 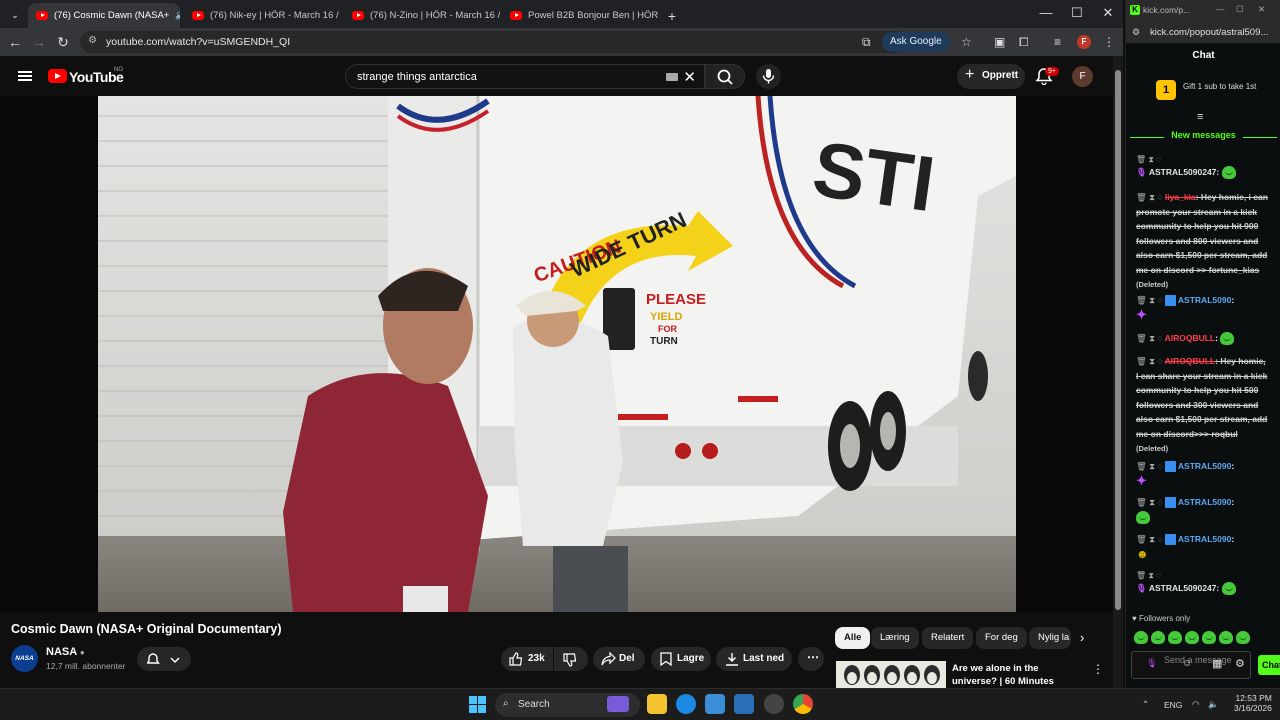 I want to click on chip-related: Relatert, so click(x=948, y=638).